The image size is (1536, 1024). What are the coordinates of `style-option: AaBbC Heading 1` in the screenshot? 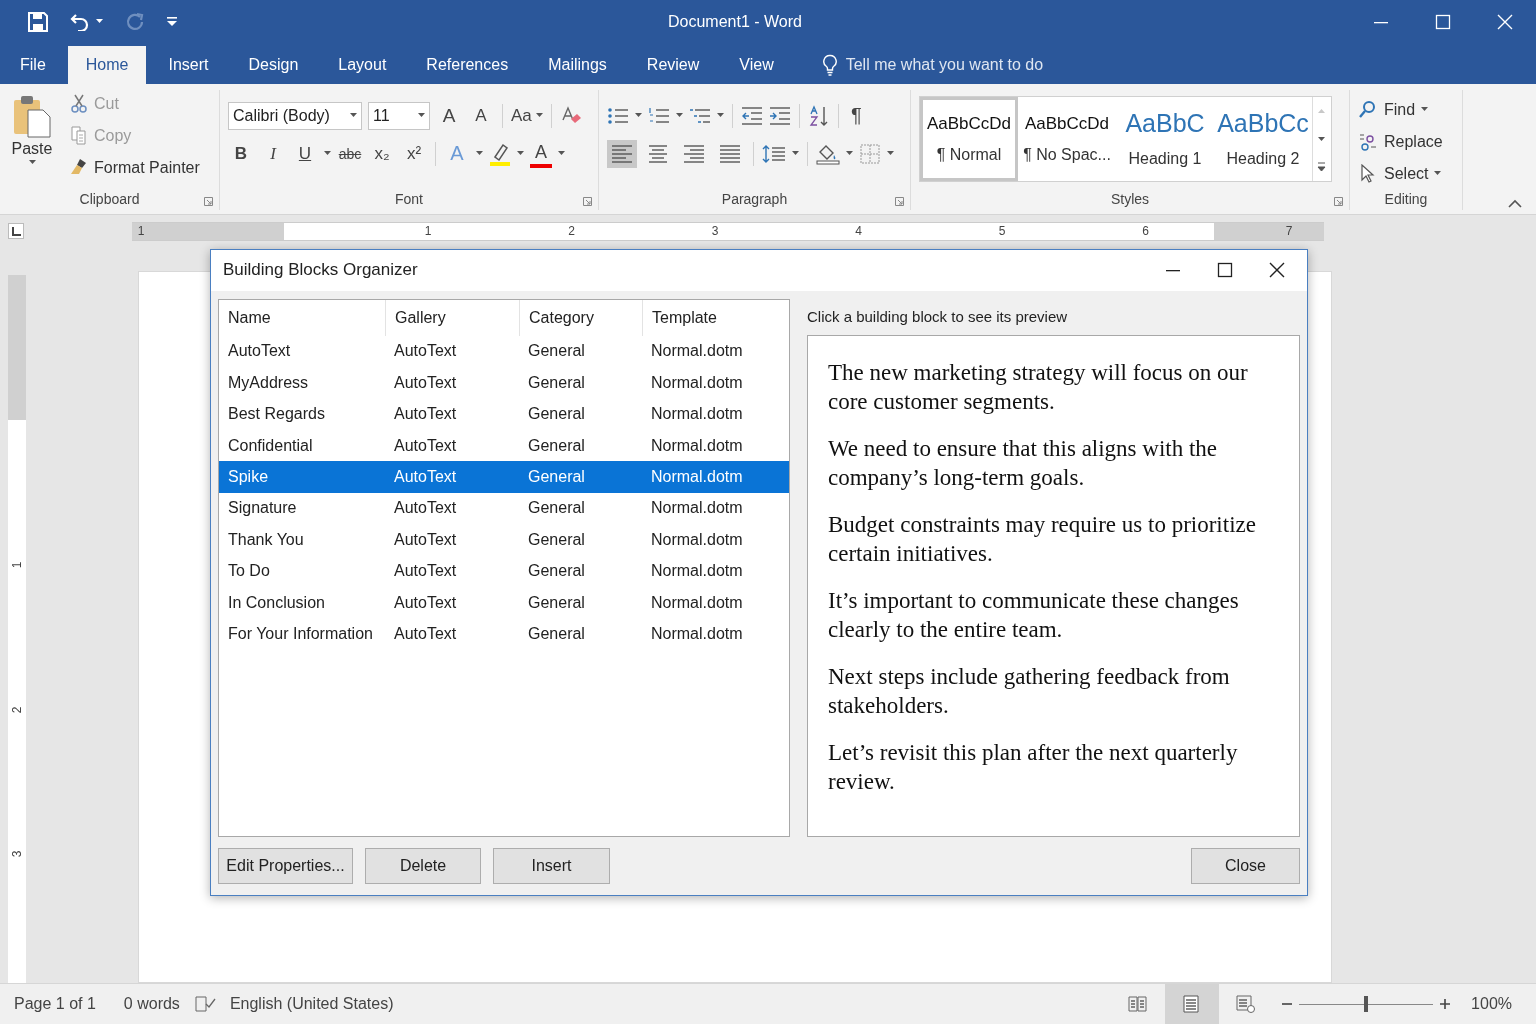 It's located at (1165, 138).